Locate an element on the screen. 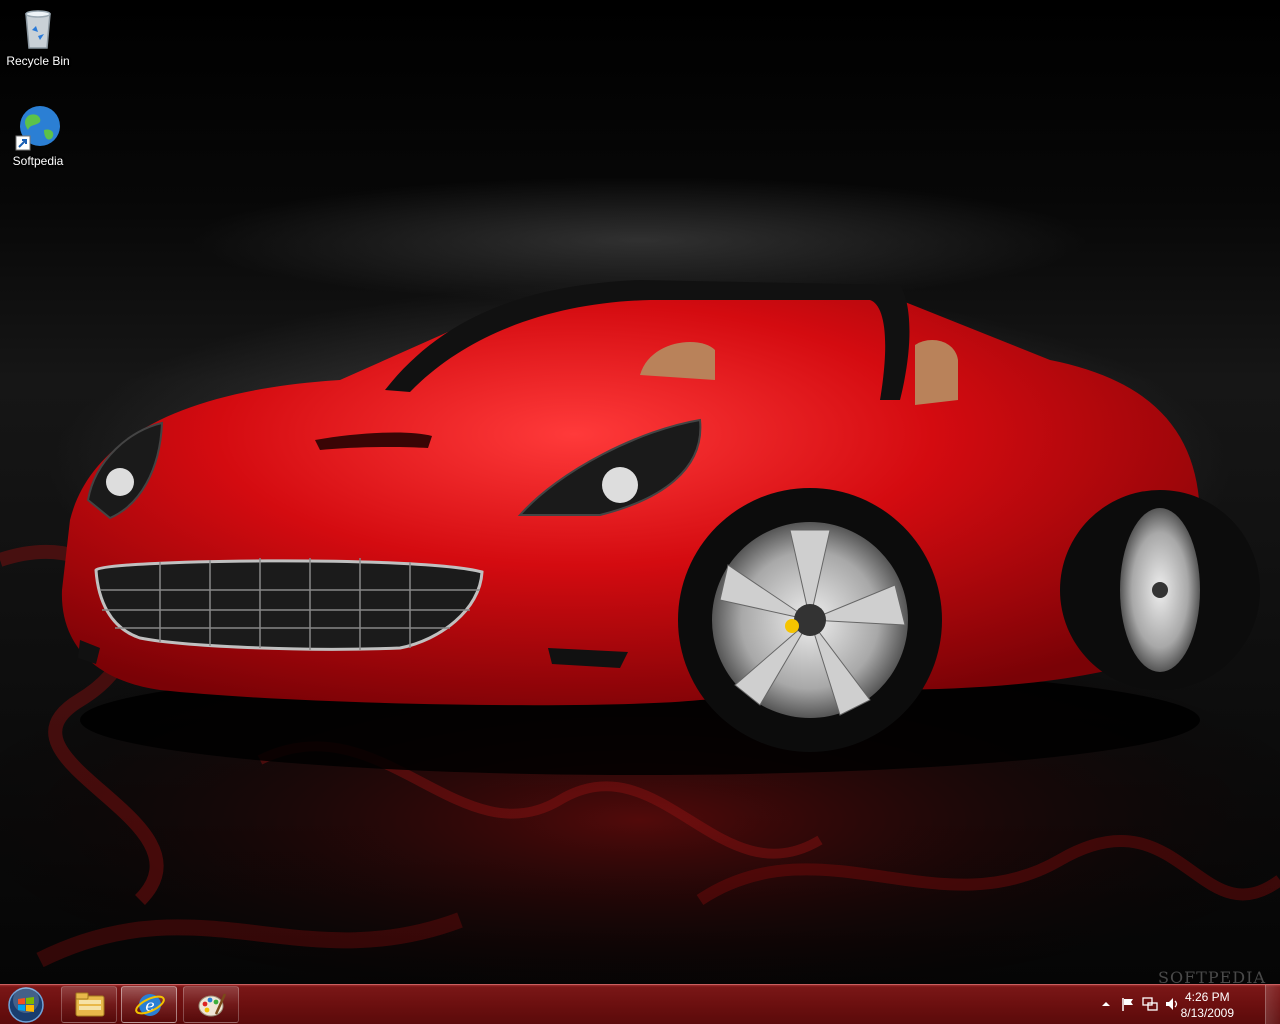 The width and height of the screenshot is (1280, 1024). taskbar-internet-explorer-button: e is located at coordinates (149, 1004).